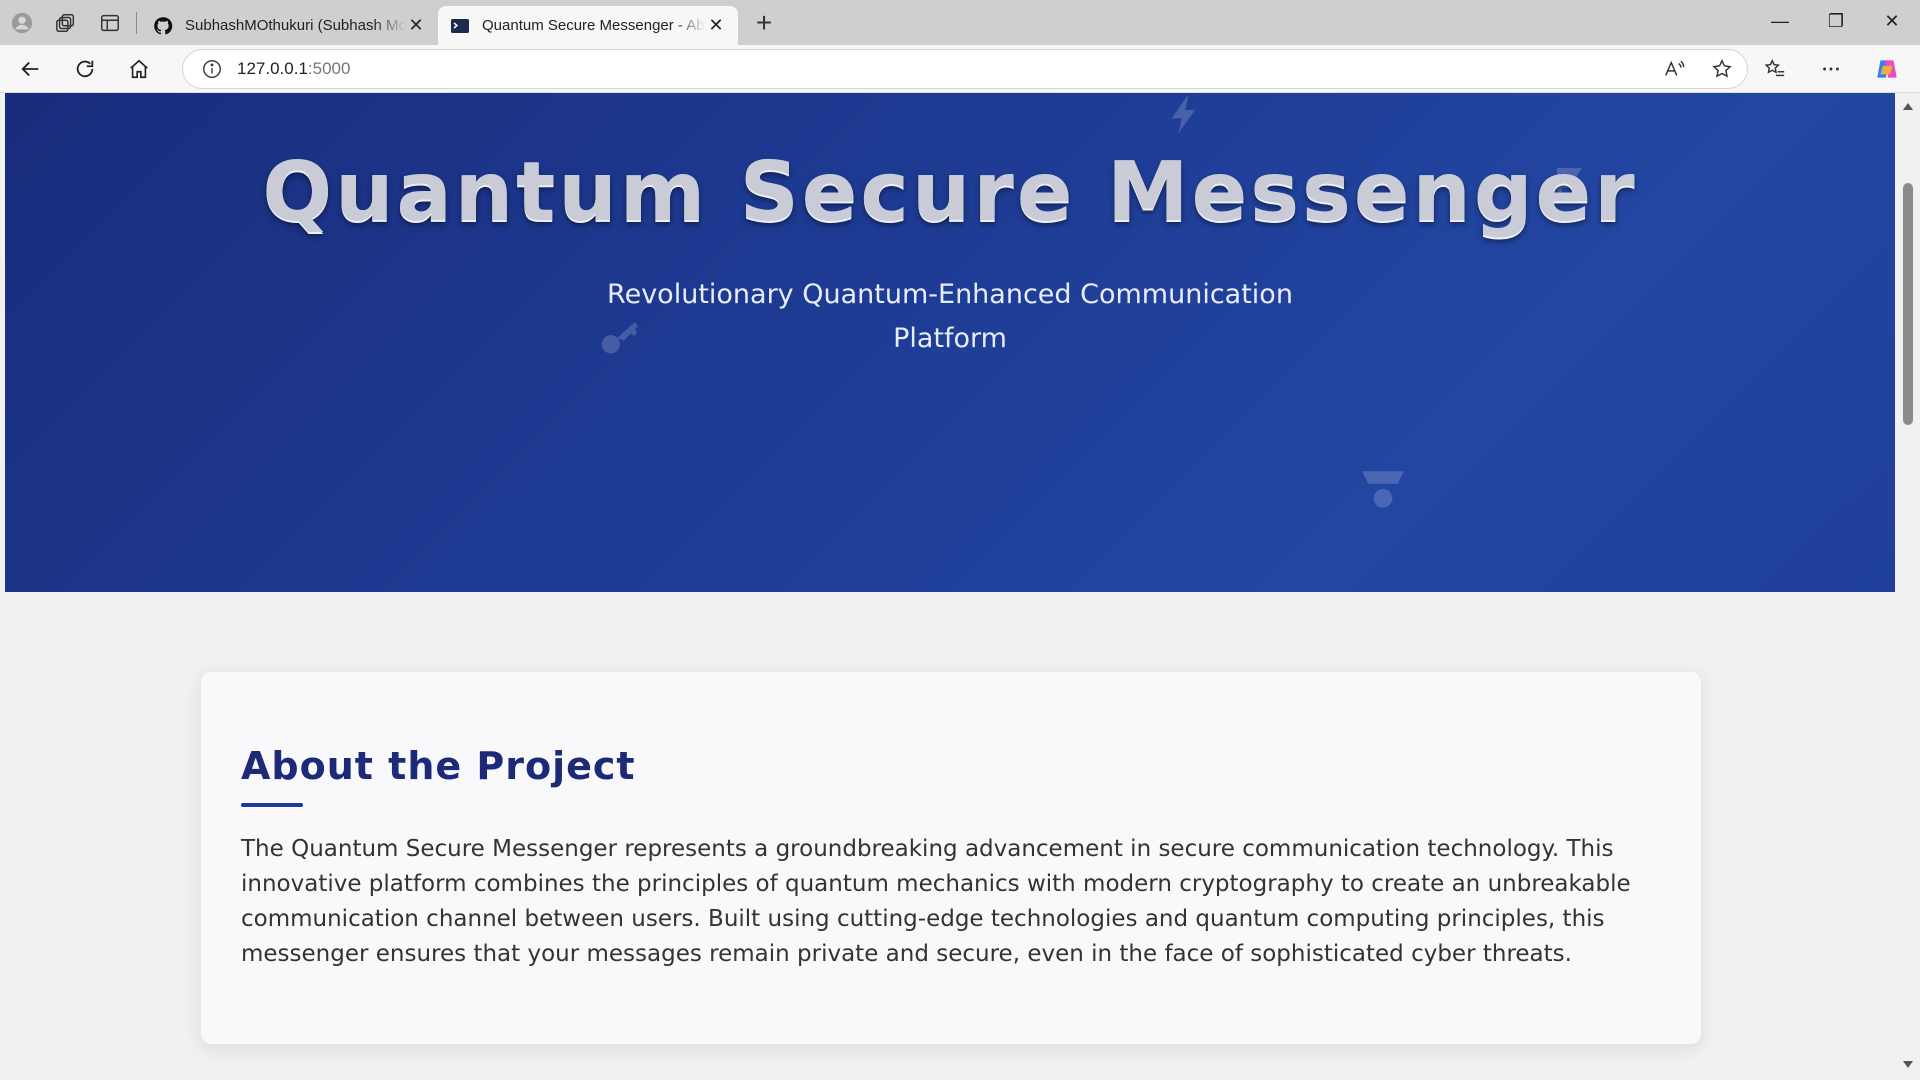 This screenshot has width=1920, height=1080. What do you see at coordinates (950, 192) in the screenshot?
I see `hero-title: Quantum Secure Messenger` at bounding box center [950, 192].